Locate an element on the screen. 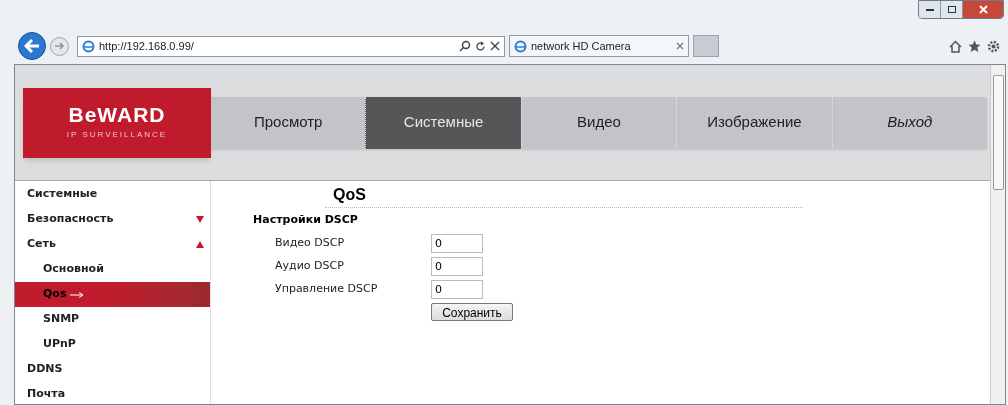 The width and height of the screenshot is (1008, 405). address-text: http://192.168.0.99/ is located at coordinates (147, 46).